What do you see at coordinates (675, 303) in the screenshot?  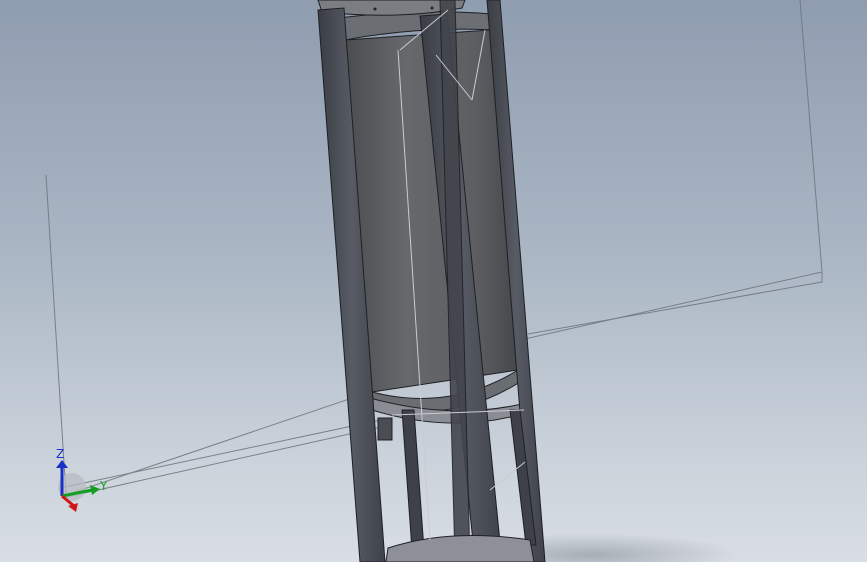 I see `right-plane-edge` at bounding box center [675, 303].